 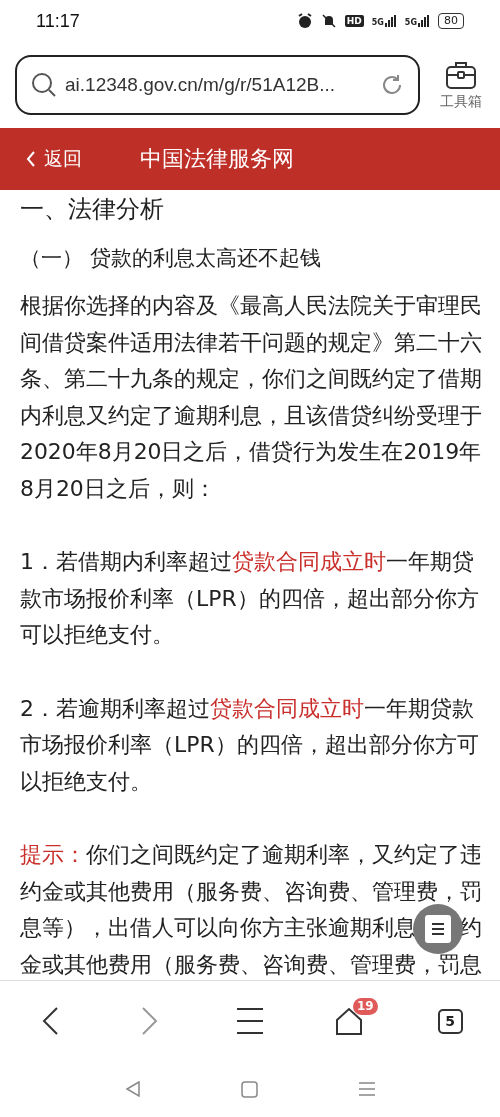 I want to click on document-icon, so click(x=437, y=929).